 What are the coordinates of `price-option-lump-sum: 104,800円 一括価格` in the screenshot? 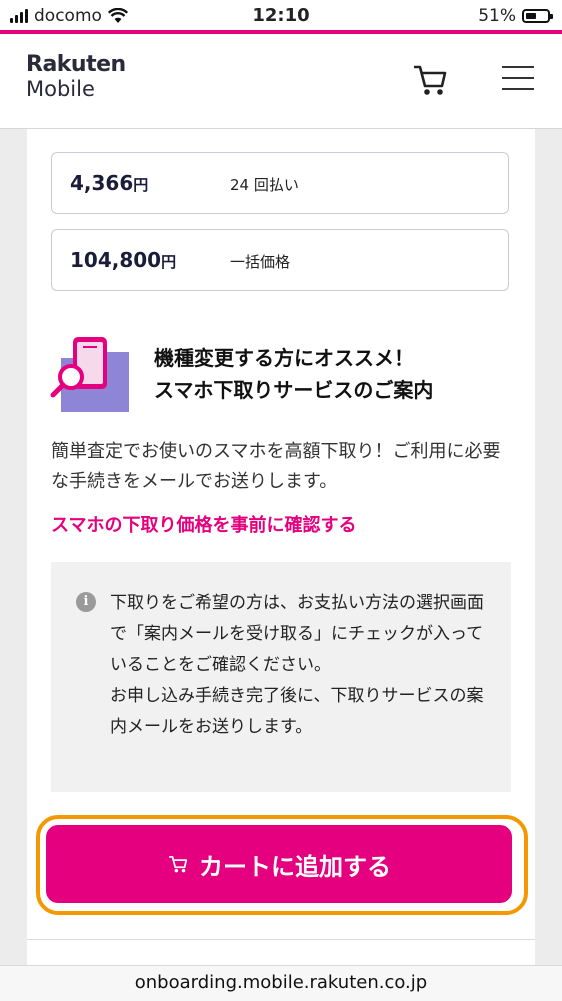 It's located at (280, 260).